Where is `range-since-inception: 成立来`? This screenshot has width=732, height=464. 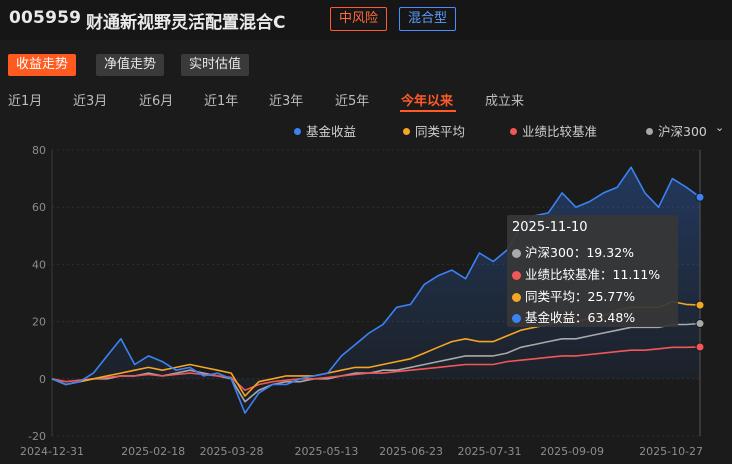 range-since-inception: 成立来 is located at coordinates (504, 99).